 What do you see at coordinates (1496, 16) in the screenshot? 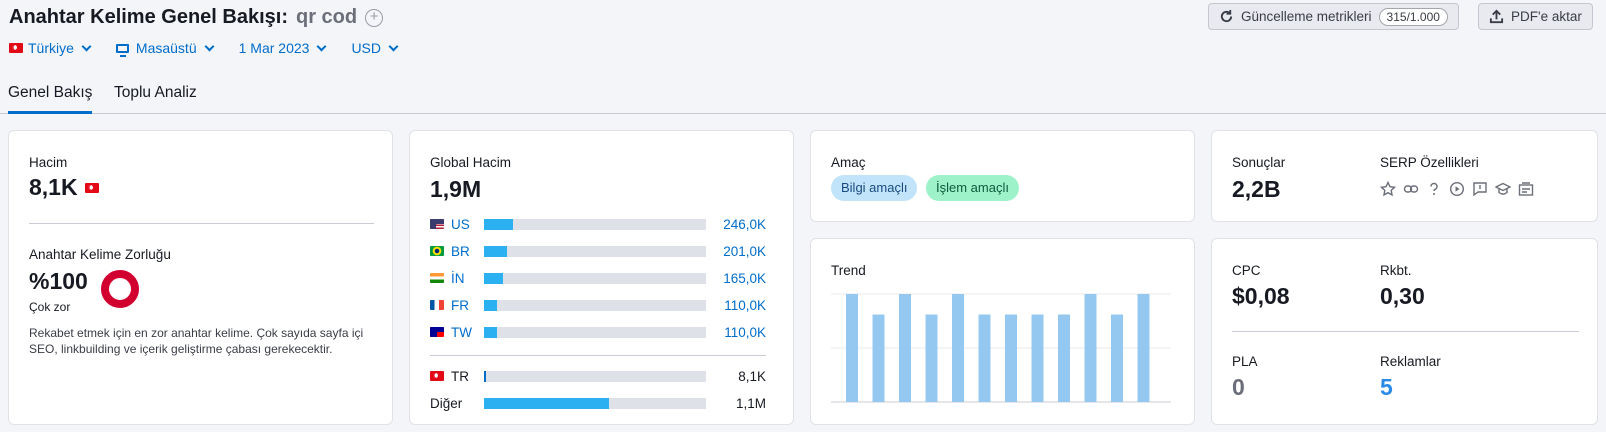
I see `upload-icon` at bounding box center [1496, 16].